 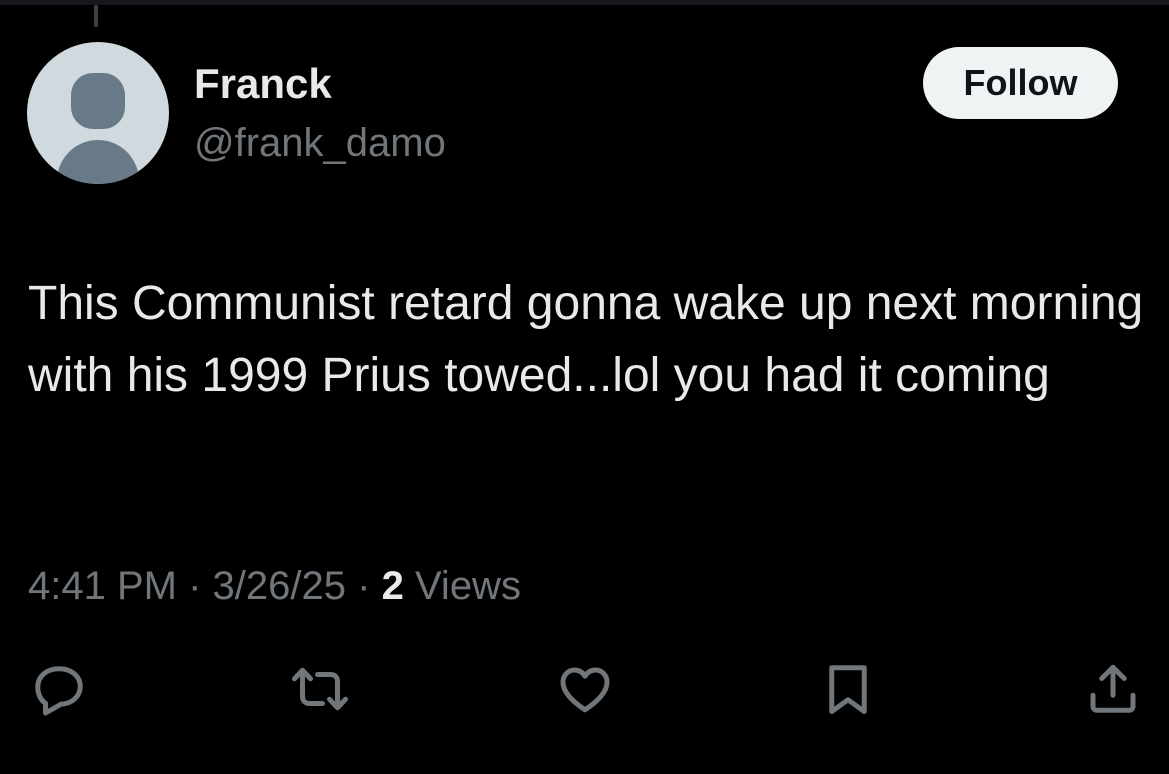 I want to click on reply-icon, so click(x=59, y=691).